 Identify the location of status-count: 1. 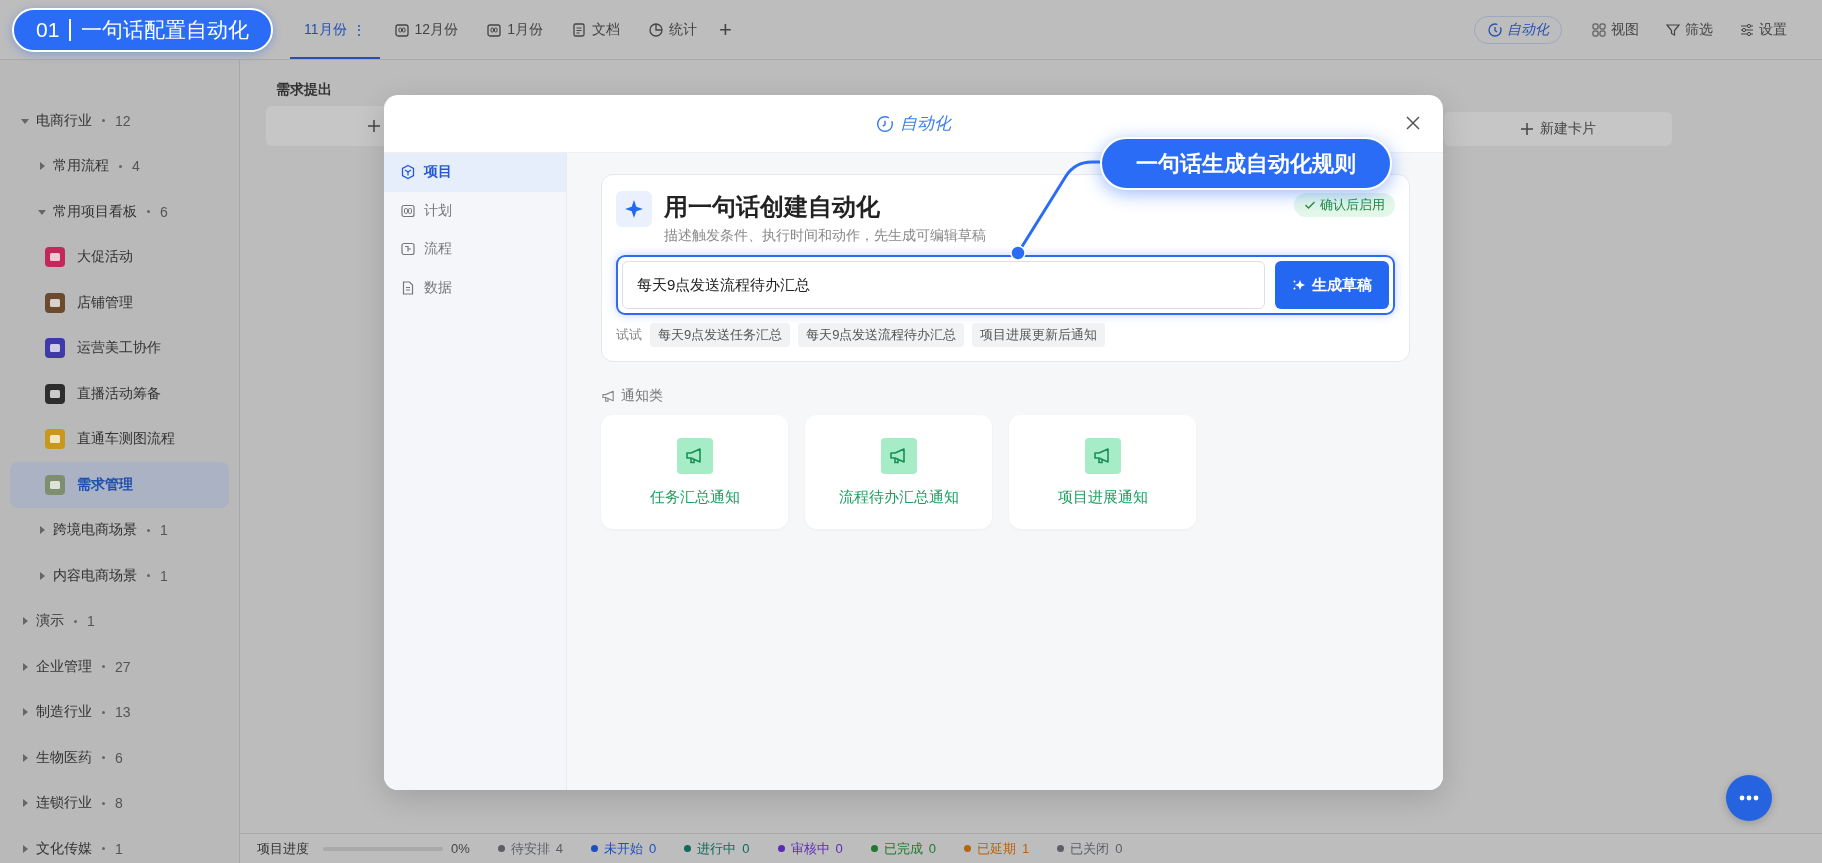
(1025, 848).